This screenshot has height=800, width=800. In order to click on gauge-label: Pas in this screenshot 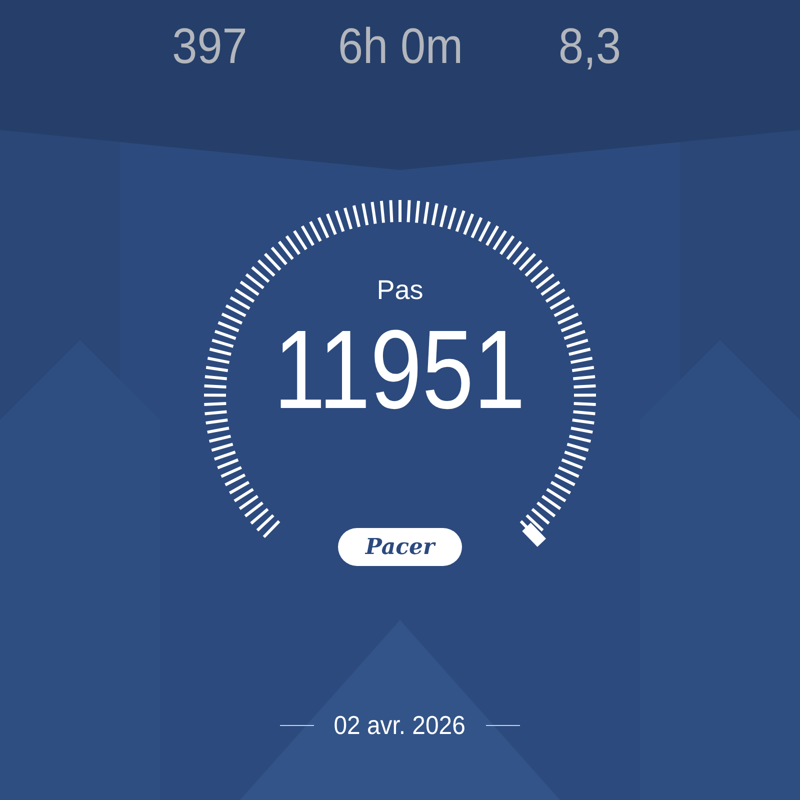, I will do `click(400, 290)`.